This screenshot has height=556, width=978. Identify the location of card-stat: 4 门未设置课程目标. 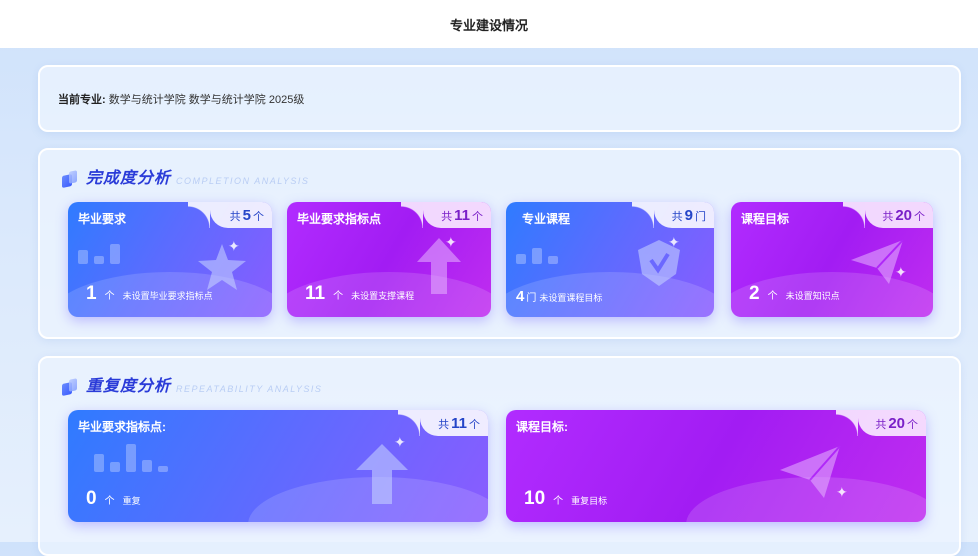
(559, 296).